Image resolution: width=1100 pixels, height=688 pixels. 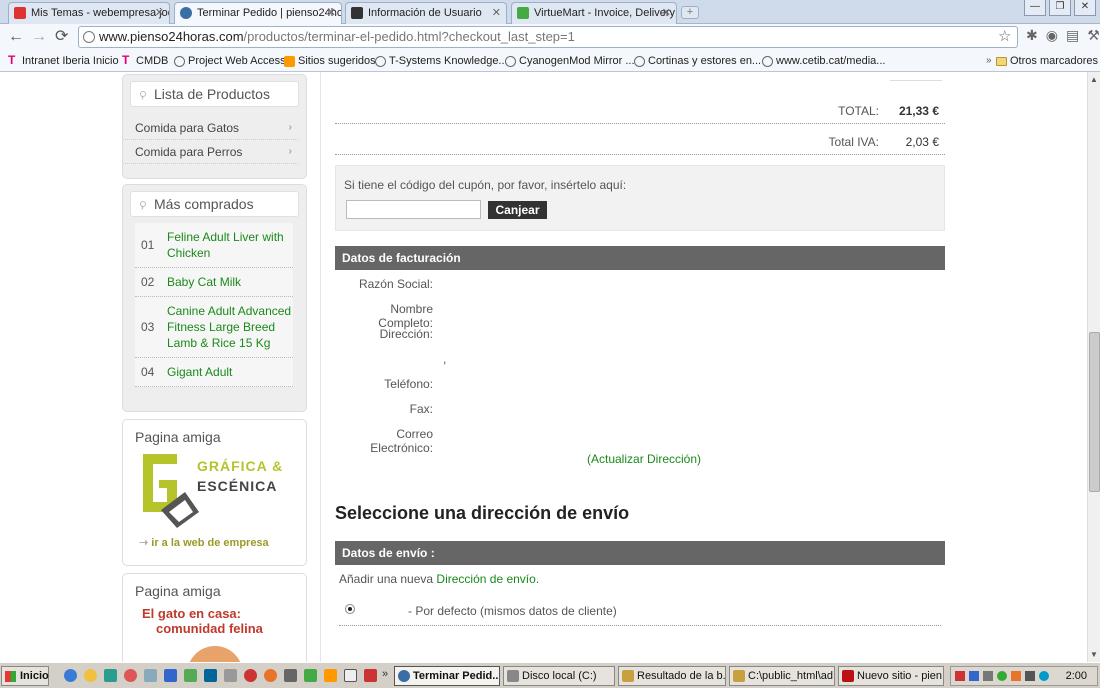 I want to click on coupon-input, so click(x=413, y=209).